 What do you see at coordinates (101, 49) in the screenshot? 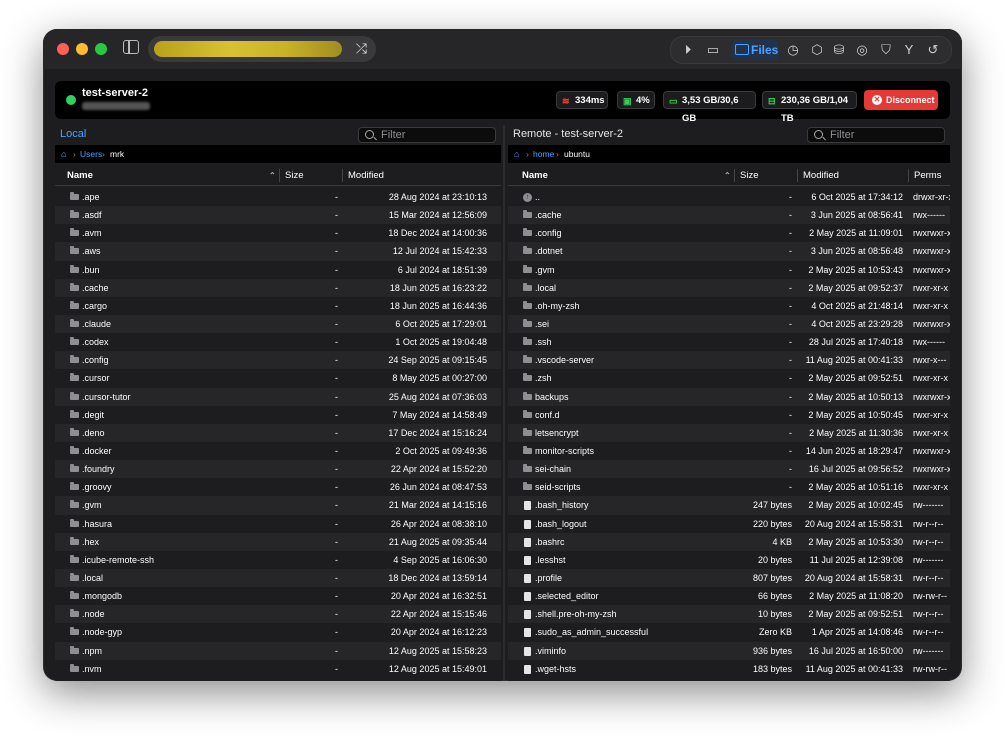
I see `zoom-window-button` at bounding box center [101, 49].